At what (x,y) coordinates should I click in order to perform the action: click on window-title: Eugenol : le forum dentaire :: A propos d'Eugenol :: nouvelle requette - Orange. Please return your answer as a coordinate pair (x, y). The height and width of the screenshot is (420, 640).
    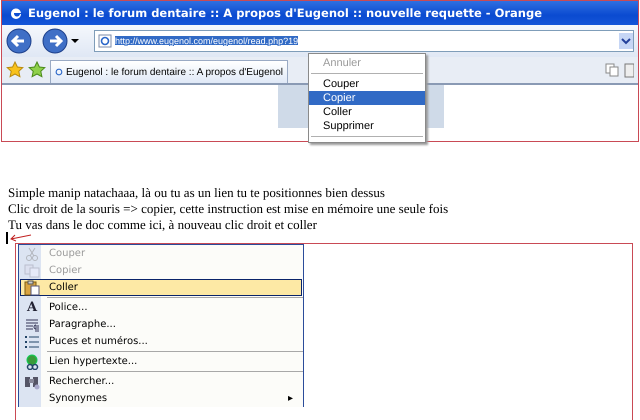
    Looking at the image, I should click on (285, 13).